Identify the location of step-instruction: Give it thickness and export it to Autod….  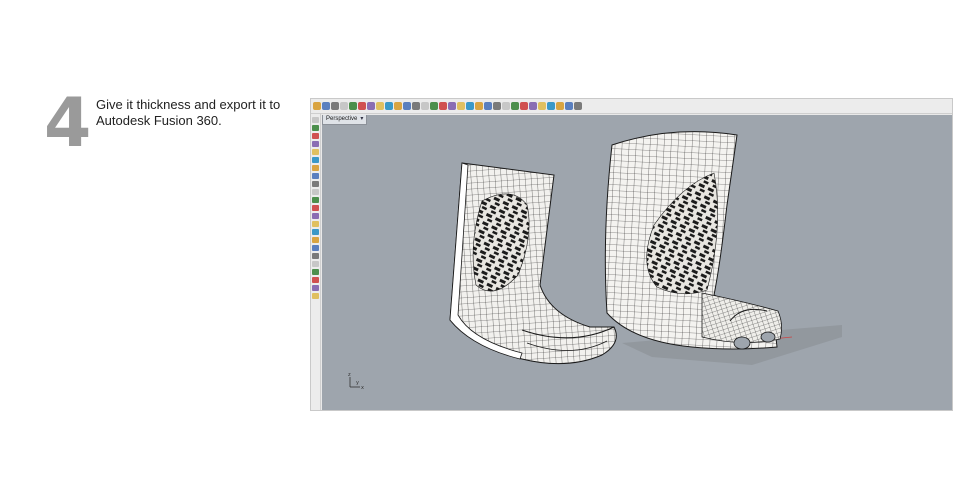
(188, 112).